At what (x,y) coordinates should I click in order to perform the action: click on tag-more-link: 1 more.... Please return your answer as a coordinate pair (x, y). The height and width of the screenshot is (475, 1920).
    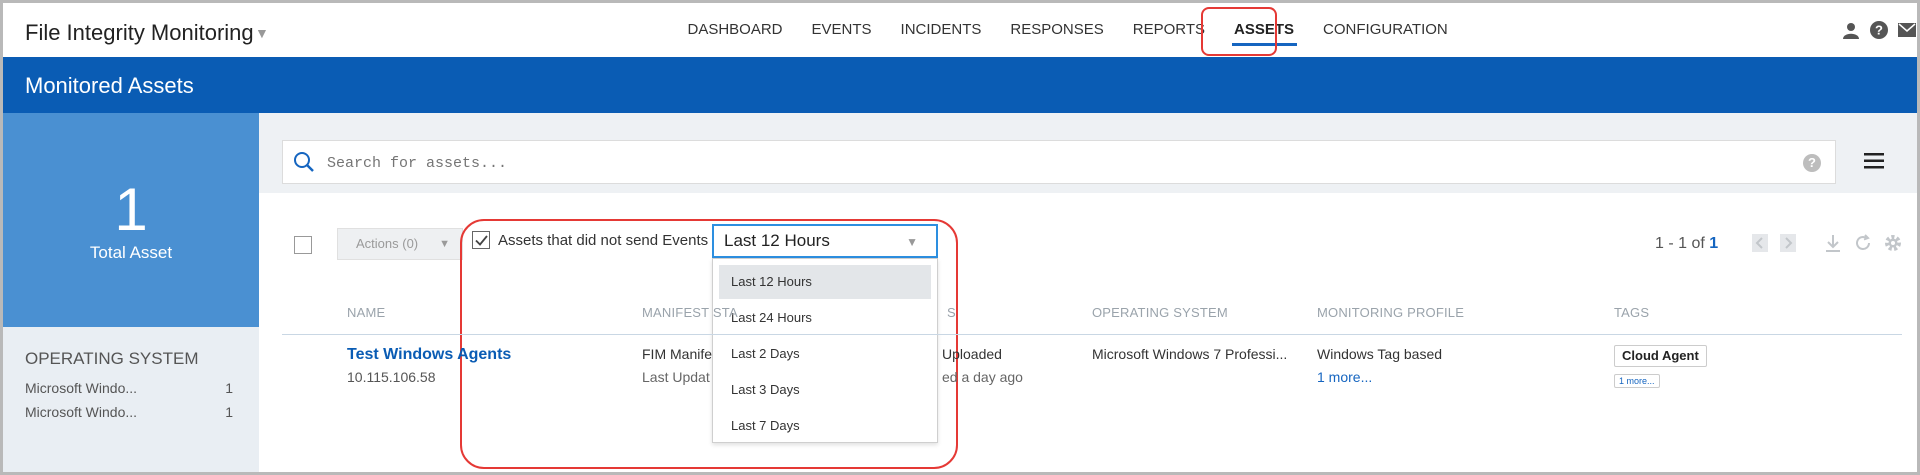
    Looking at the image, I should click on (1637, 381).